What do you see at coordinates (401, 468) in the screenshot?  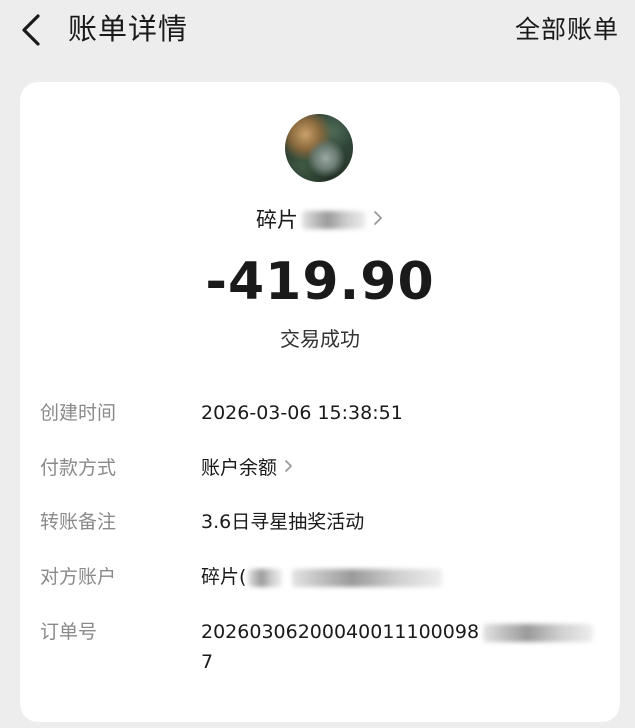 I see `payment-method-value: 账户余额` at bounding box center [401, 468].